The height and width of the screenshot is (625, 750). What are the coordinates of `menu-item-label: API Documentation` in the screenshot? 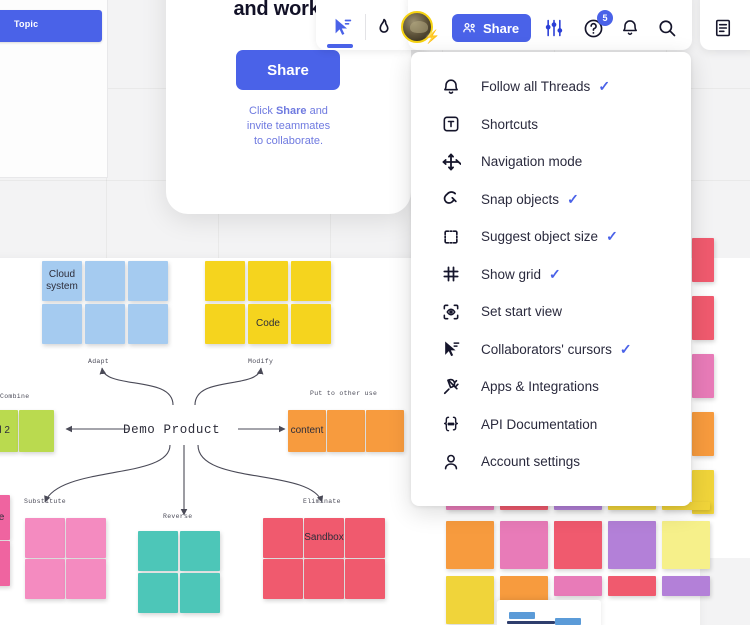 It's located at (539, 424).